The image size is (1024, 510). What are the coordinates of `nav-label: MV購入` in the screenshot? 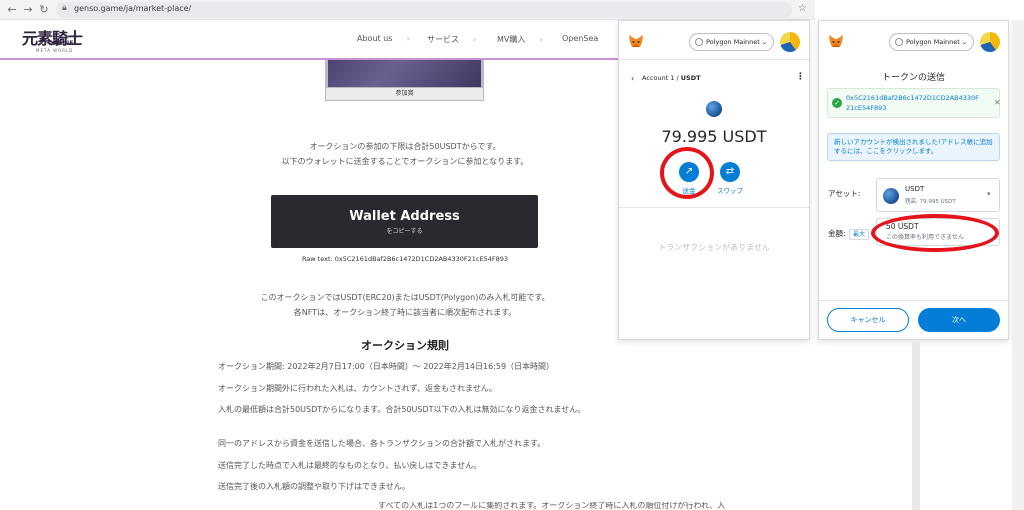 It's located at (511, 39).